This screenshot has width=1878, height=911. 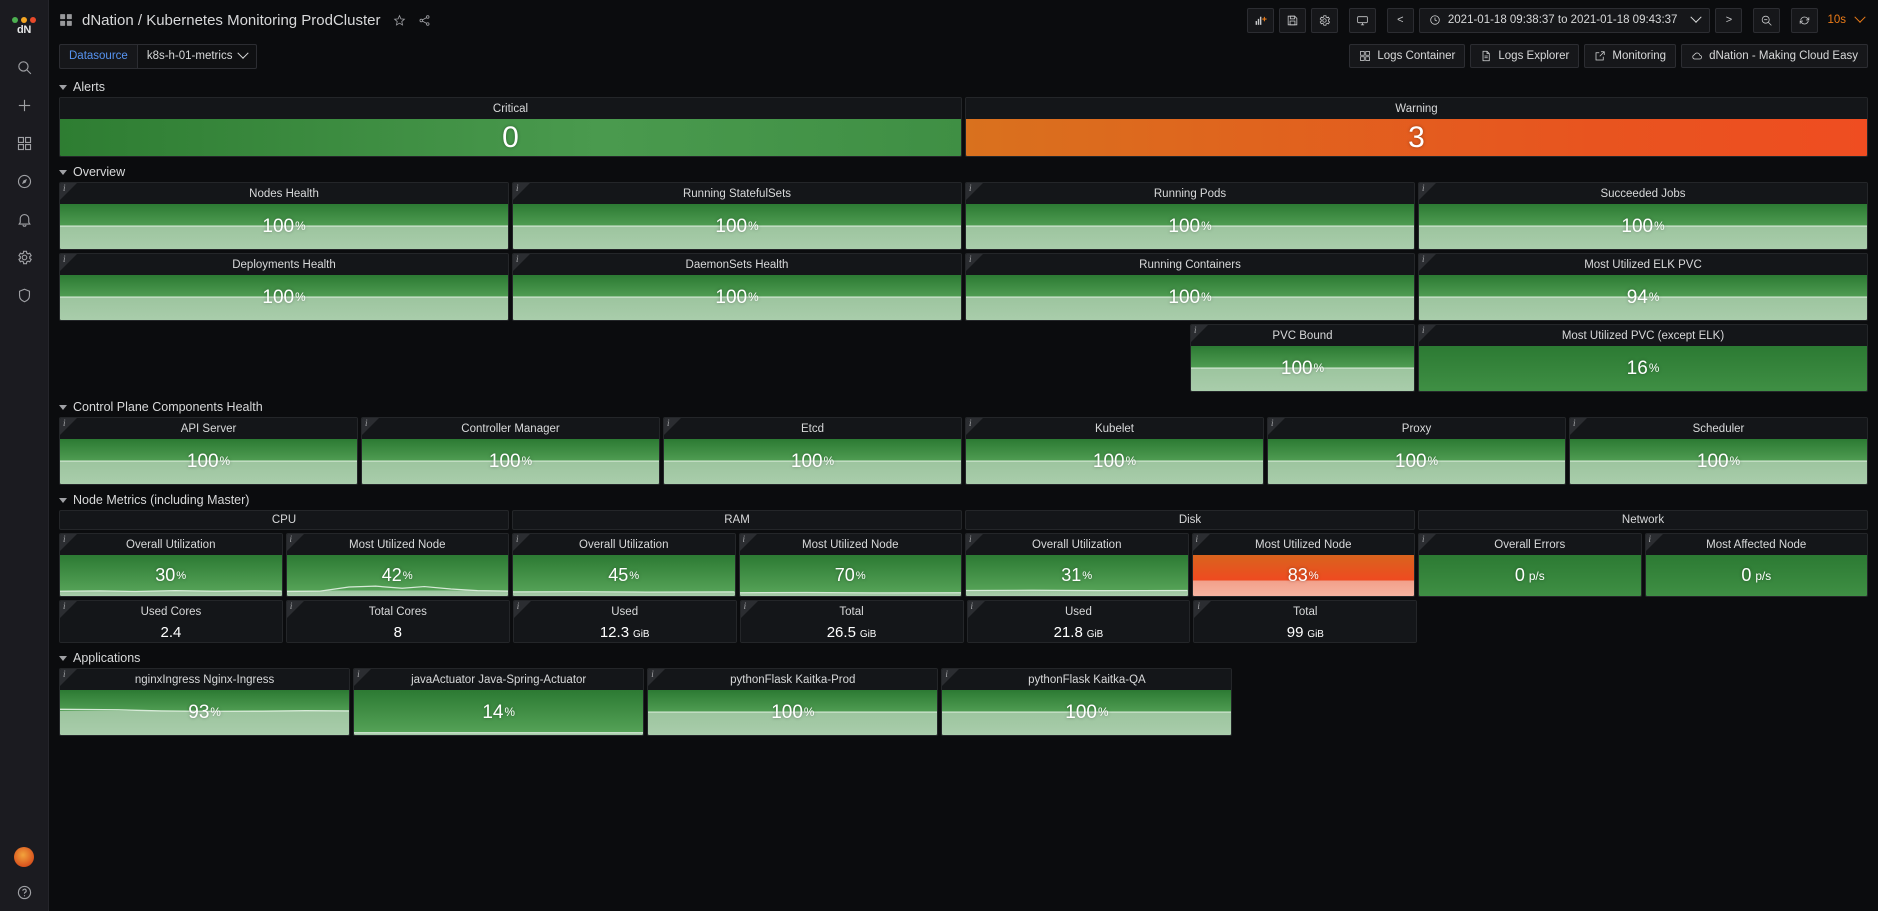 What do you see at coordinates (1114, 451) in the screenshot?
I see `panel-kubelet: i Kubelet 100%` at bounding box center [1114, 451].